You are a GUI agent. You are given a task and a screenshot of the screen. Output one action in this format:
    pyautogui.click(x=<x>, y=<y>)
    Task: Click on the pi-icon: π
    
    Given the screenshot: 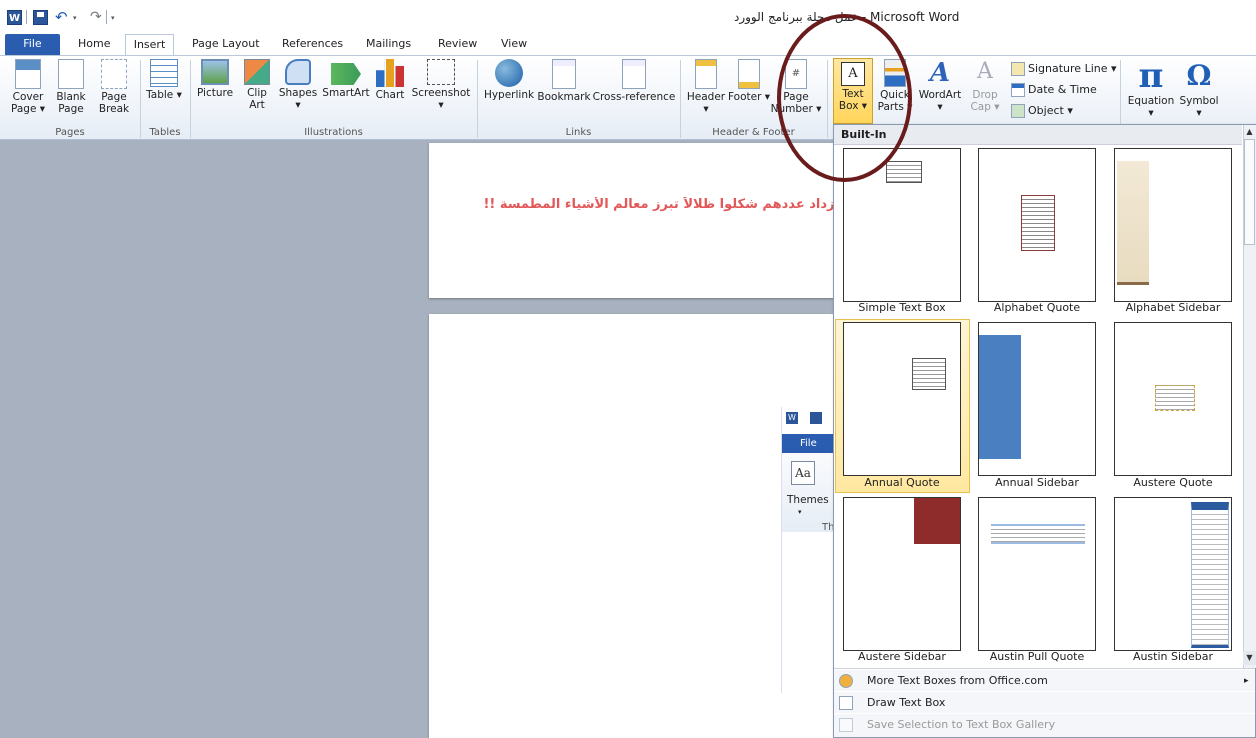 What is the action you would take?
    pyautogui.click(x=1151, y=76)
    